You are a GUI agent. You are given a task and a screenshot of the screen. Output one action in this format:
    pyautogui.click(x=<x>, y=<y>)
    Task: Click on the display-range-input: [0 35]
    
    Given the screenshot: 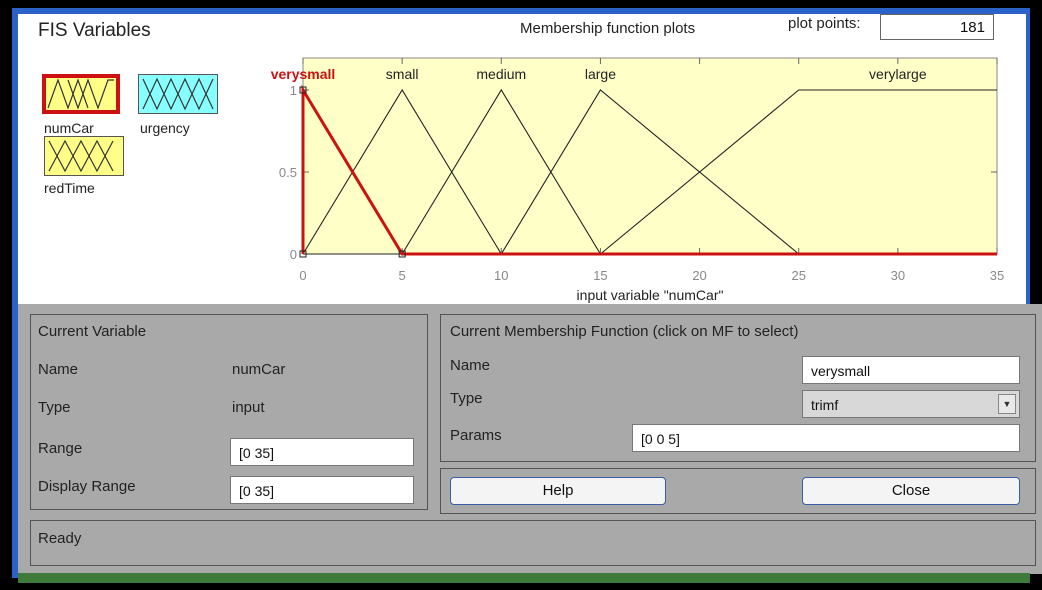 What is the action you would take?
    pyautogui.click(x=322, y=490)
    